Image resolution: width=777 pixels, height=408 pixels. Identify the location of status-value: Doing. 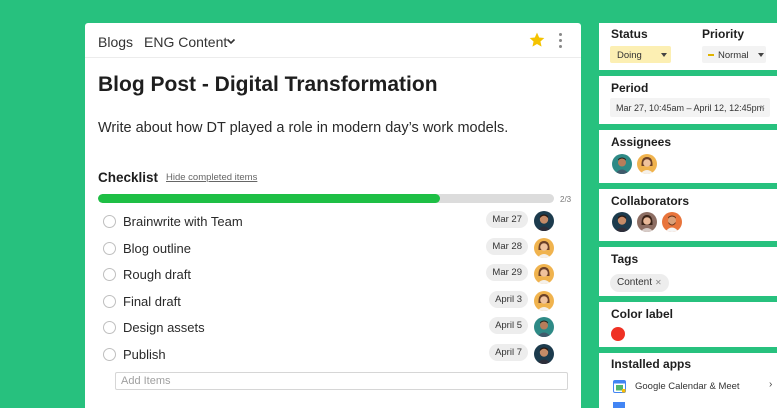
(629, 55).